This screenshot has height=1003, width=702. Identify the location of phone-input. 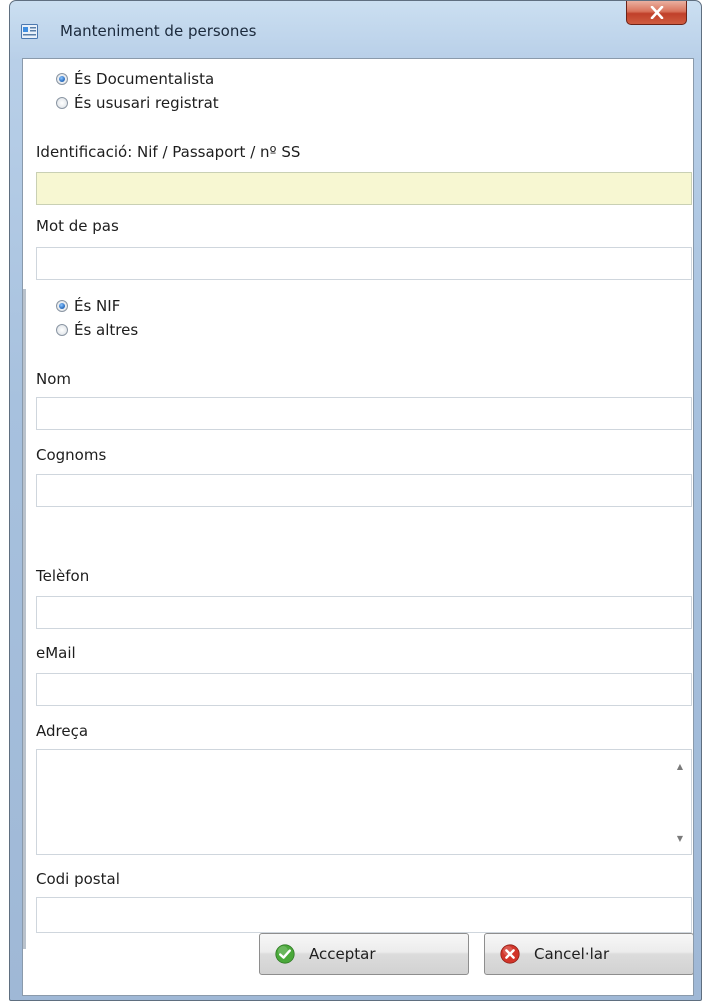
(364, 612).